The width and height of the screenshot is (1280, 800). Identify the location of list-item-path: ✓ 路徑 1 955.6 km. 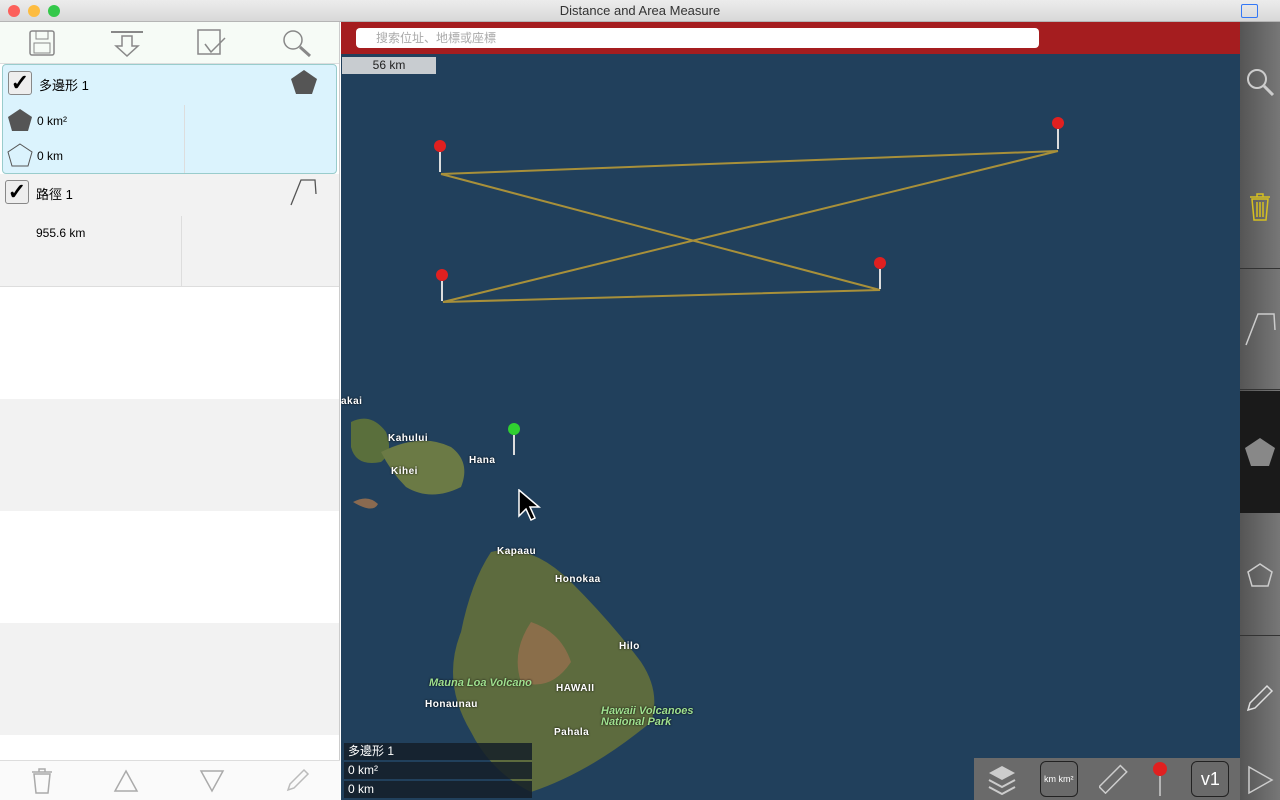
(169, 230).